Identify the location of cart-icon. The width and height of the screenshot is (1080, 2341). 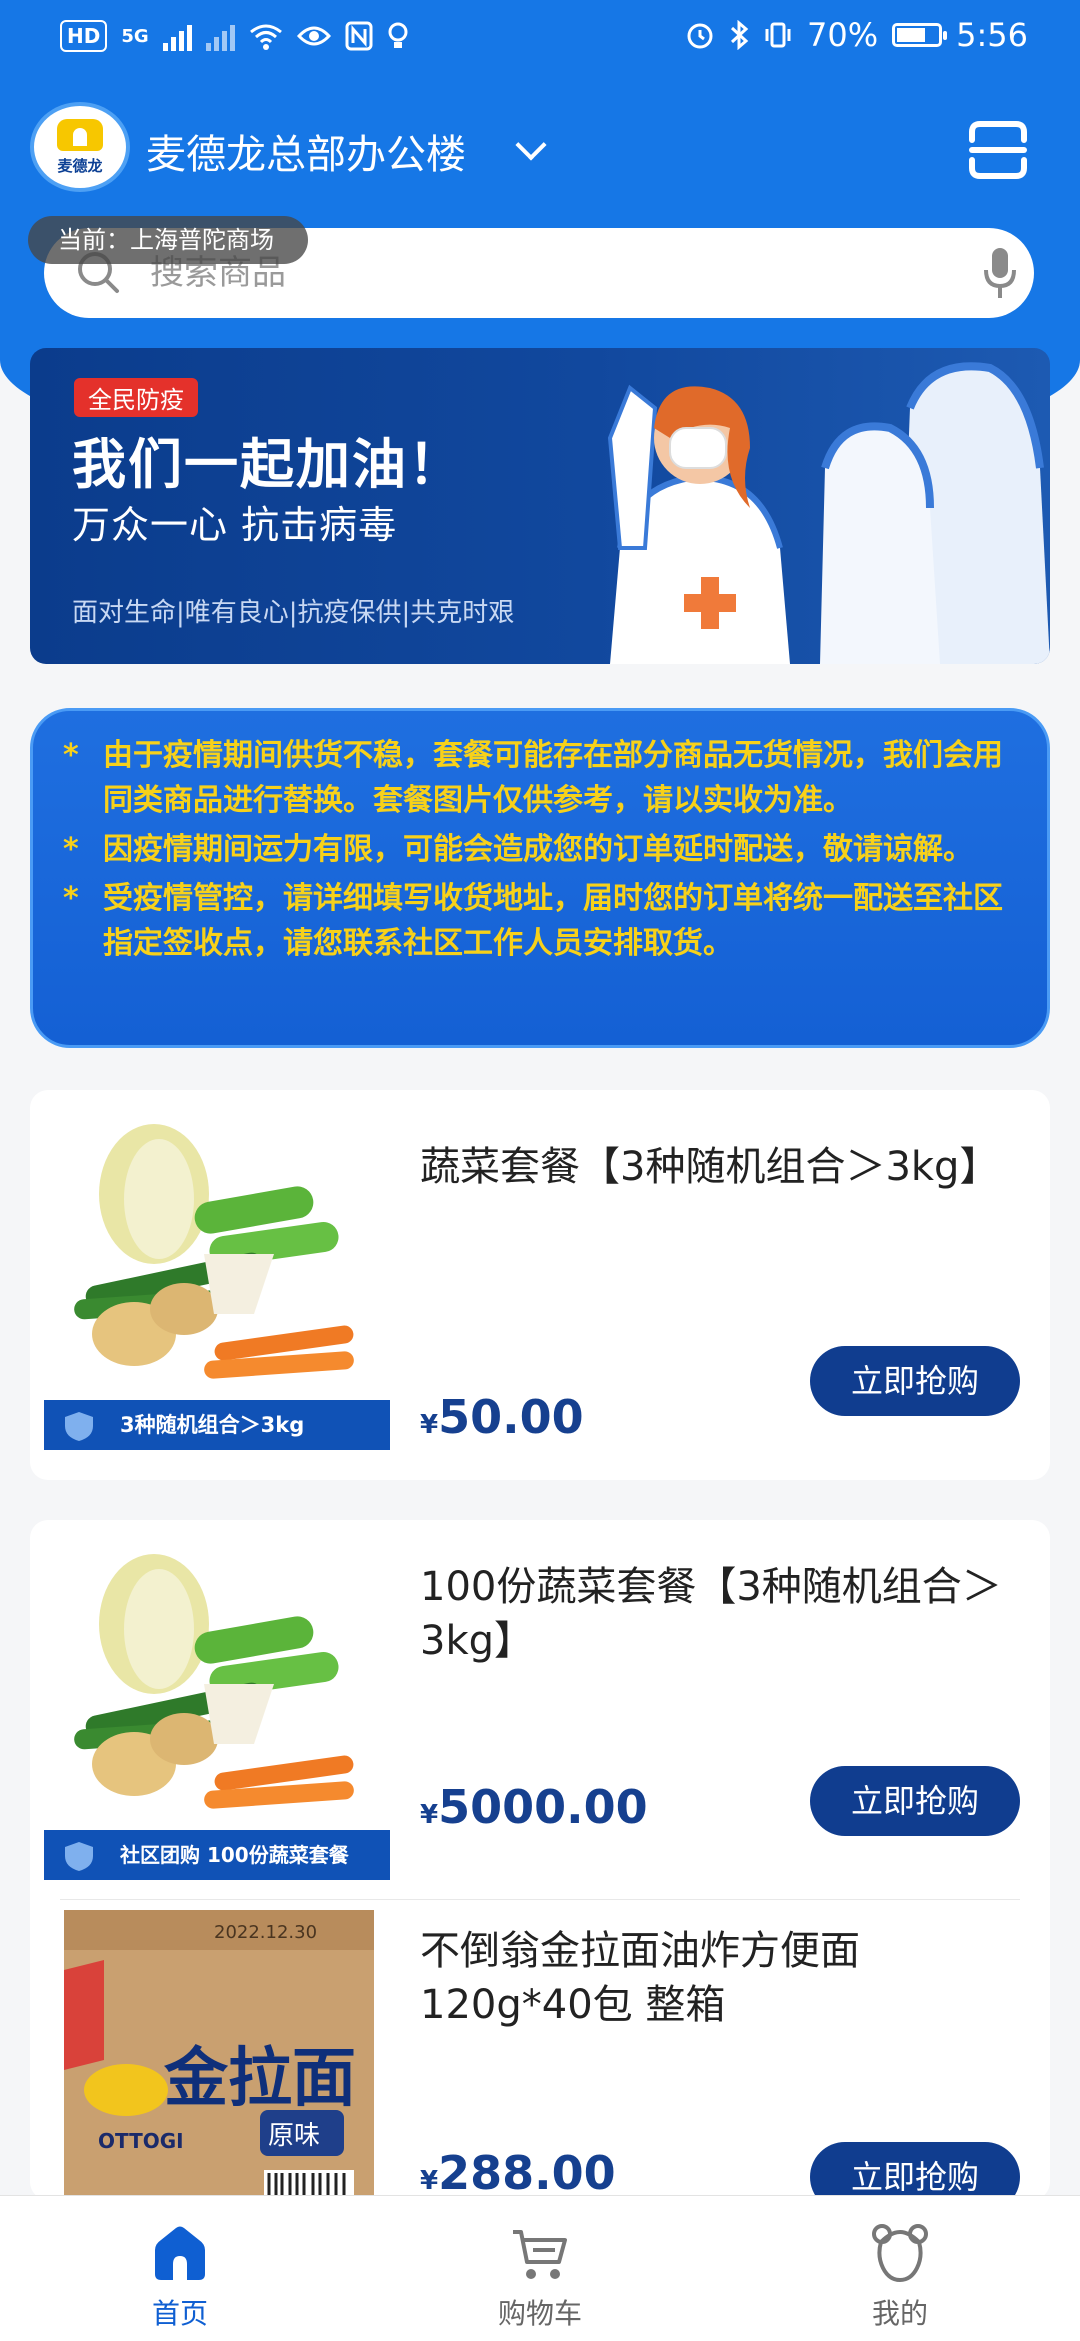
(540, 2254).